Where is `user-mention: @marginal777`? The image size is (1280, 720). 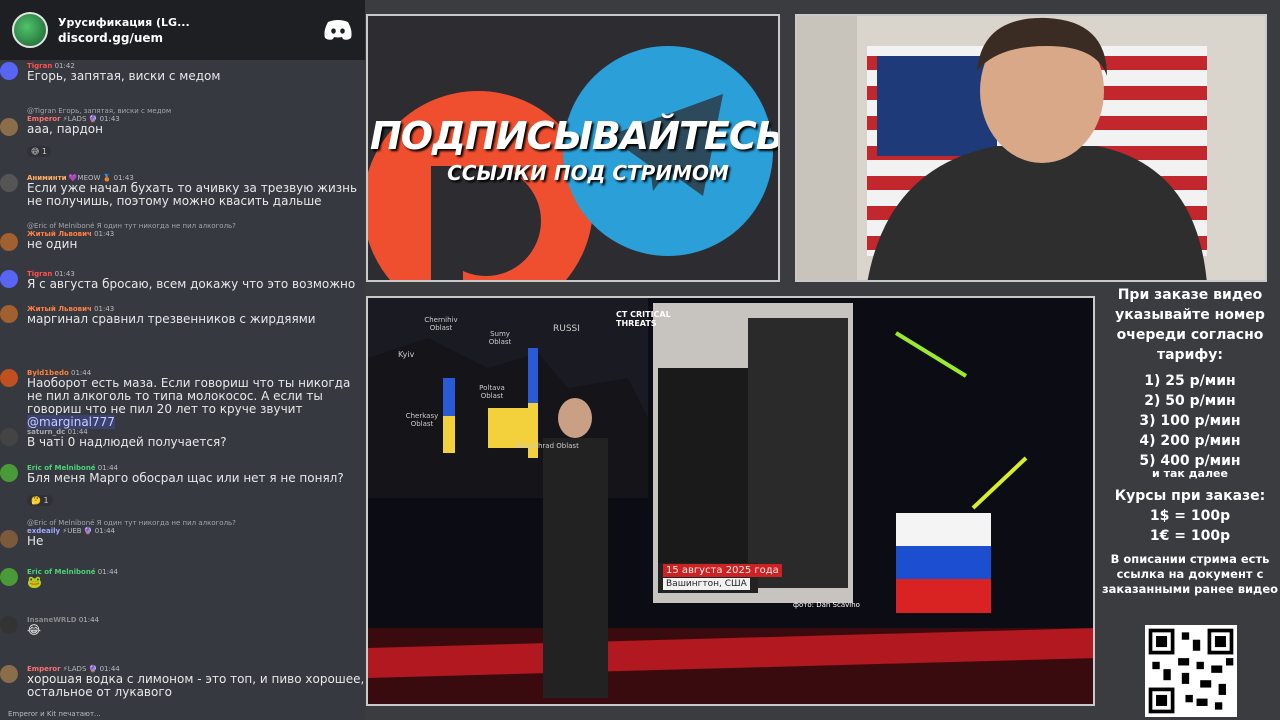
user-mention: @marginal777 is located at coordinates (71, 422).